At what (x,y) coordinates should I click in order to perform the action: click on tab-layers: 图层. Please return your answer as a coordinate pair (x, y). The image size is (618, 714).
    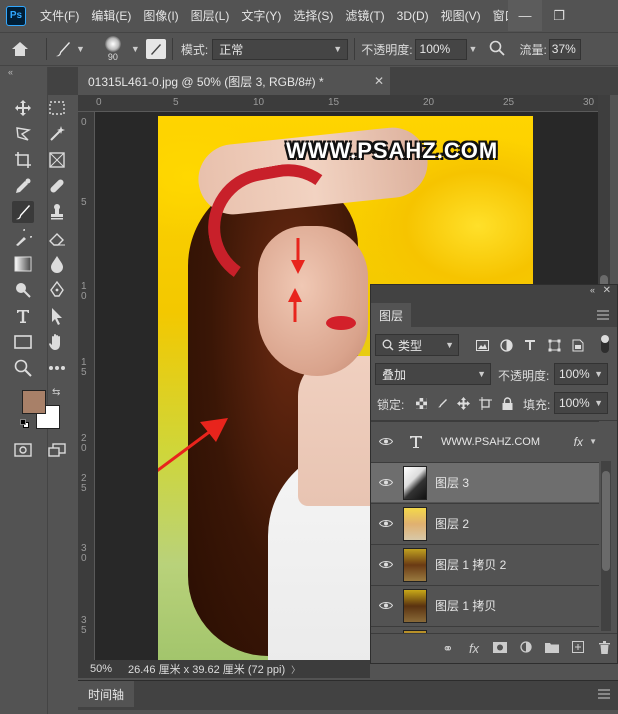
    Looking at the image, I should click on (391, 315).